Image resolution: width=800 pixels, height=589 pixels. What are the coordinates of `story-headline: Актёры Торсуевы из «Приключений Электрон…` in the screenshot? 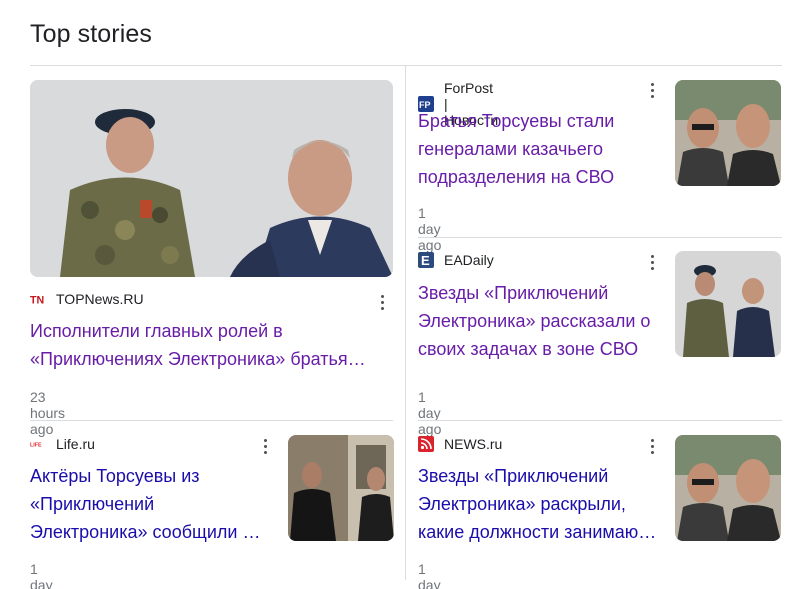 It's located at (152, 504).